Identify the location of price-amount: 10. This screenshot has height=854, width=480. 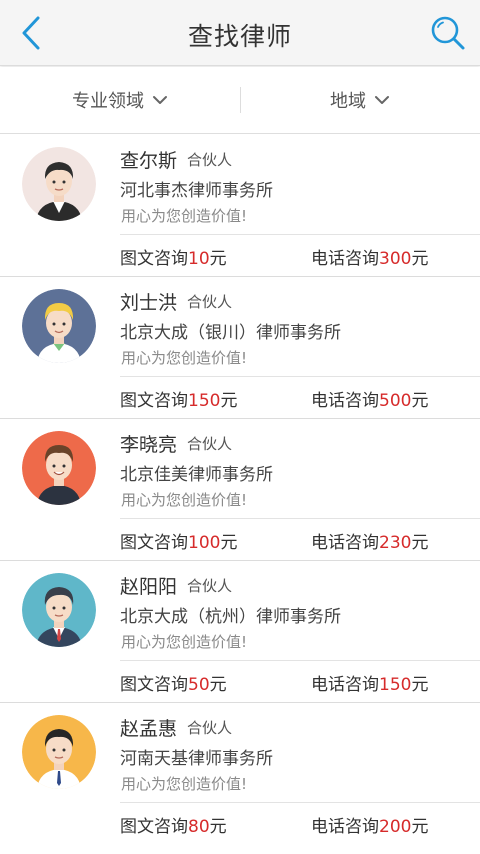
(199, 259).